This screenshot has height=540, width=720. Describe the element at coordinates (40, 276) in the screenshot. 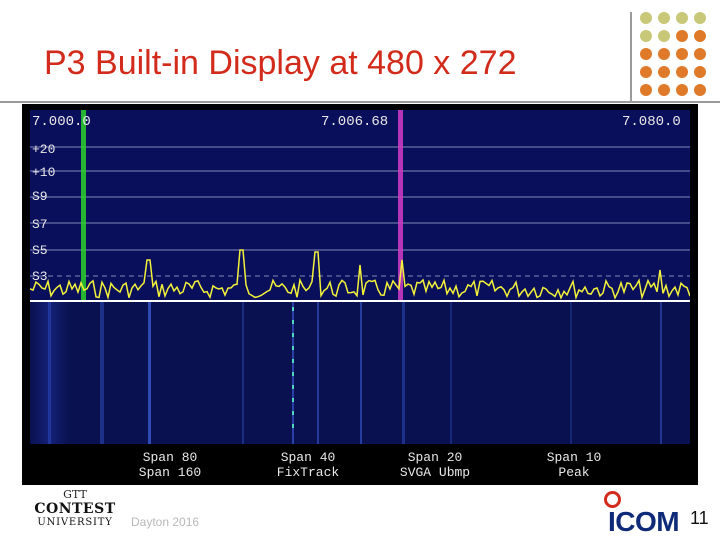

I see `scale-label-s3: S3` at that location.